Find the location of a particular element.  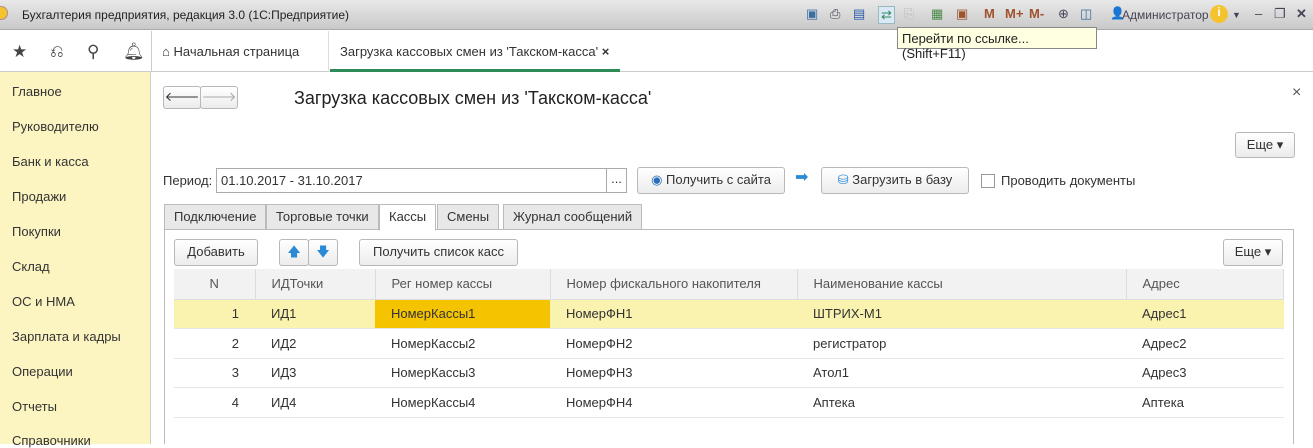

table-row: 2 ИД2 НомерКассы2 НомерФН2 регистратор Адрес2 is located at coordinates (729, 343).